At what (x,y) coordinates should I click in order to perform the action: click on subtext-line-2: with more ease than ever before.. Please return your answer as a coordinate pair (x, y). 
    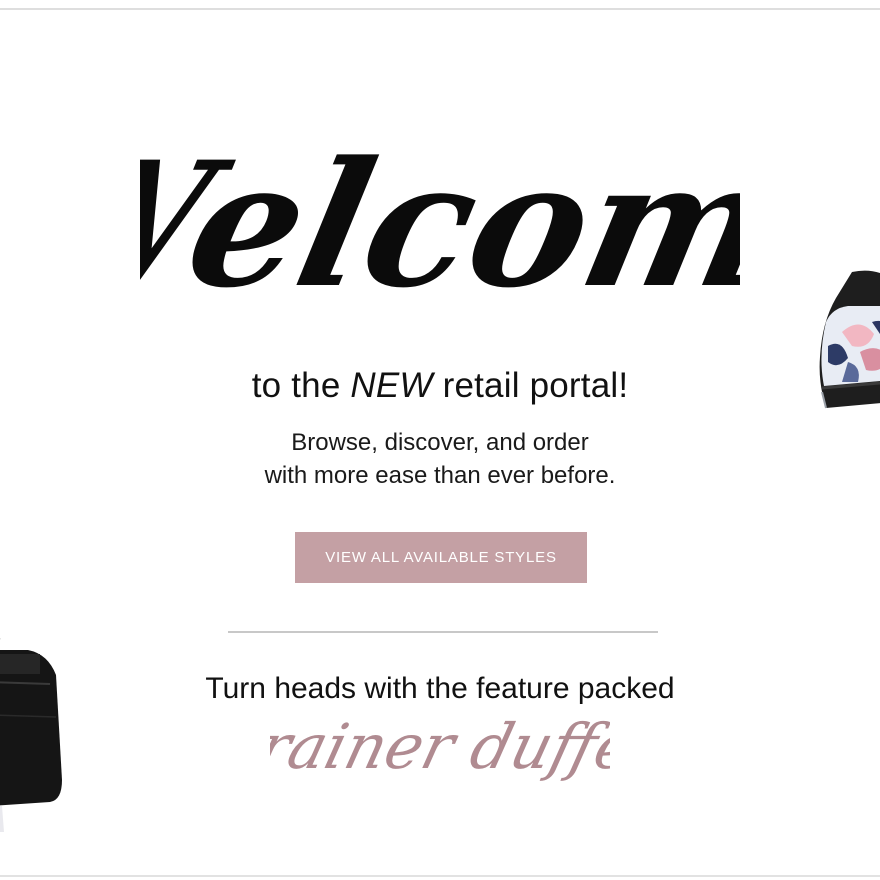
    Looking at the image, I should click on (440, 475).